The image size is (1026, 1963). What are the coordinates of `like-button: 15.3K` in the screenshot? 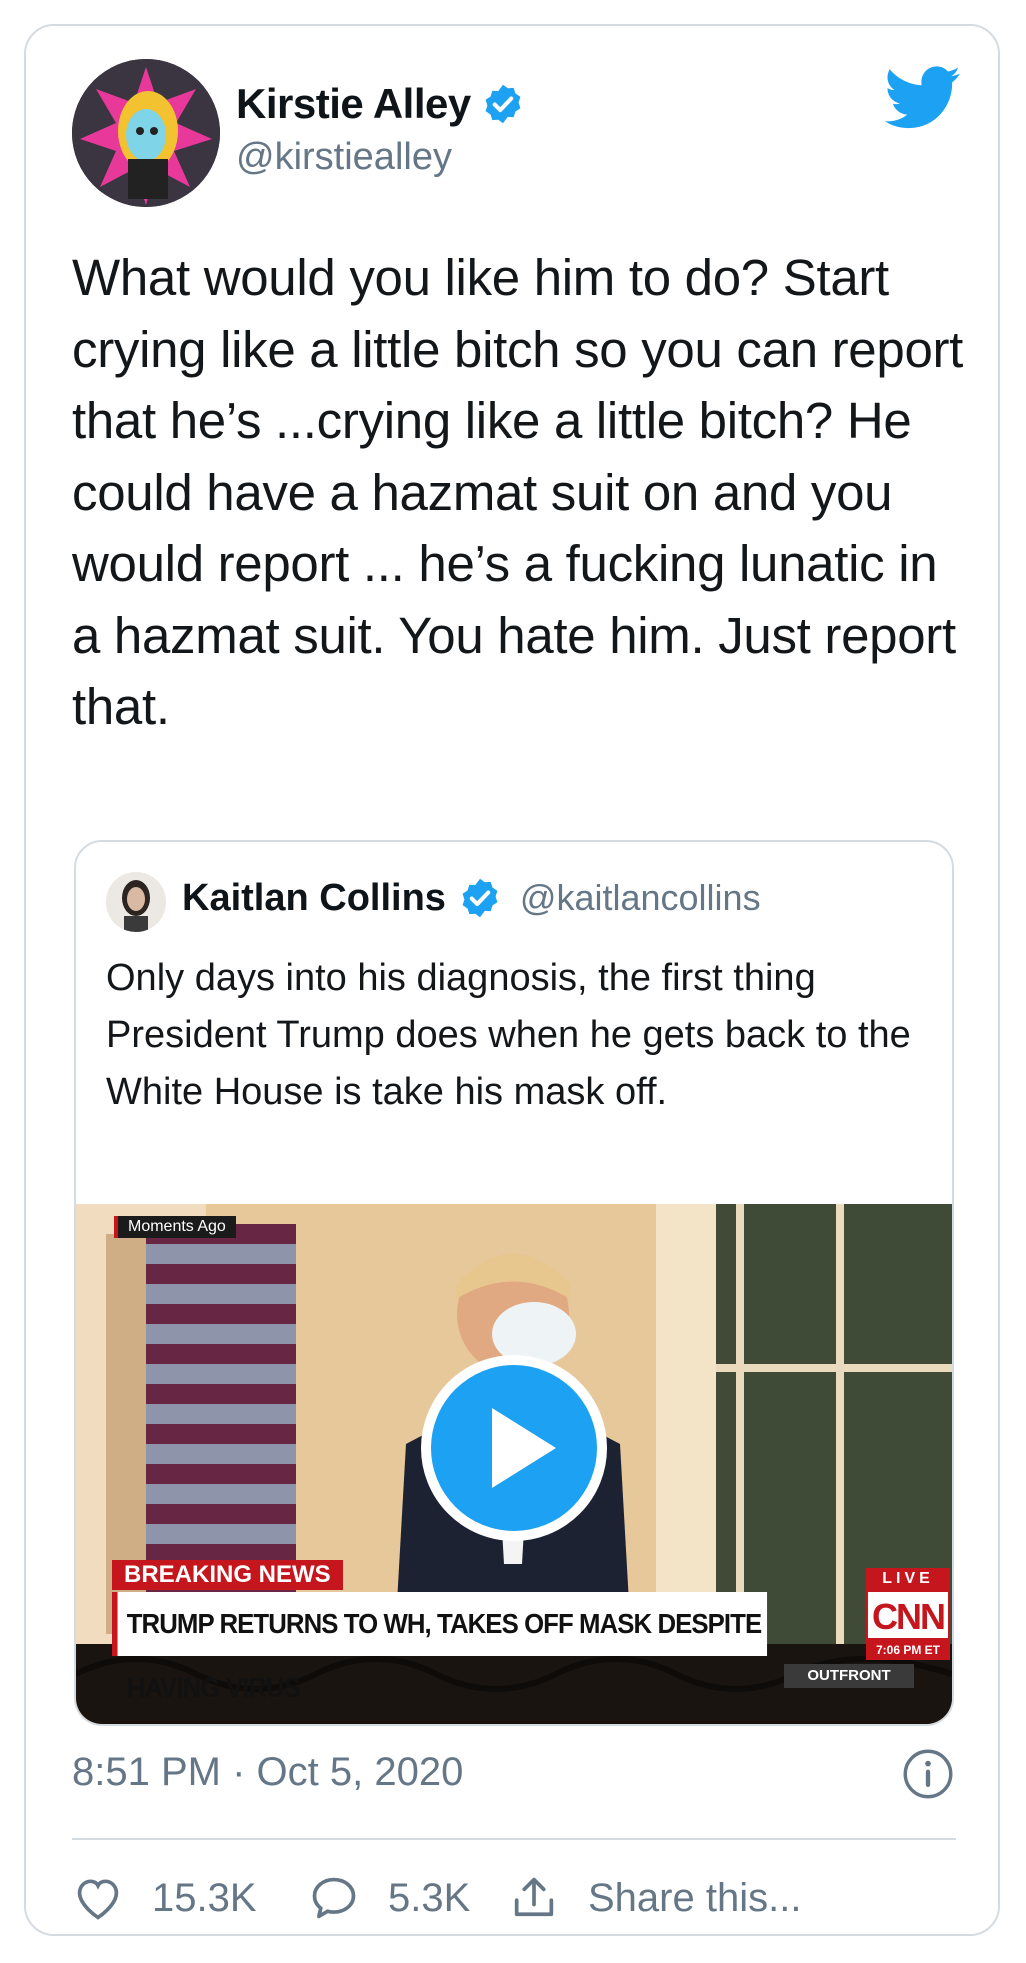 It's located at (164, 1898).